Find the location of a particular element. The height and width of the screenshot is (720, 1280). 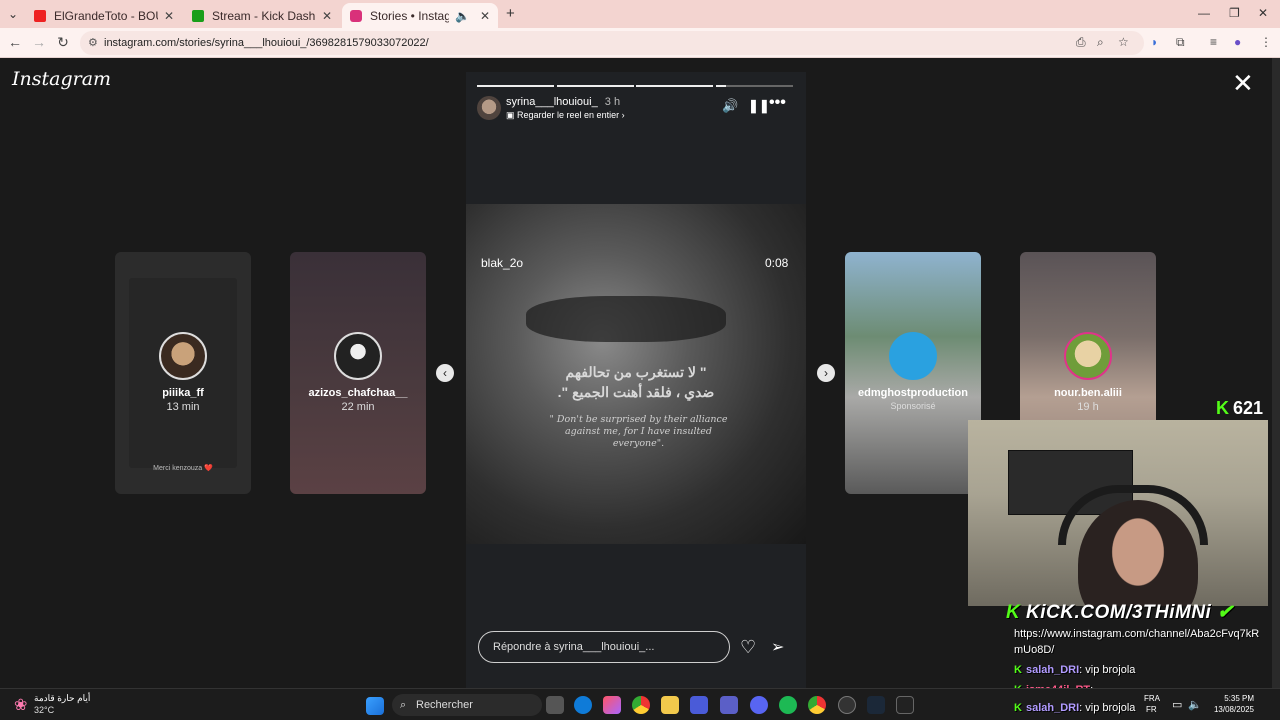

story-time: 3 h is located at coordinates (612, 102).